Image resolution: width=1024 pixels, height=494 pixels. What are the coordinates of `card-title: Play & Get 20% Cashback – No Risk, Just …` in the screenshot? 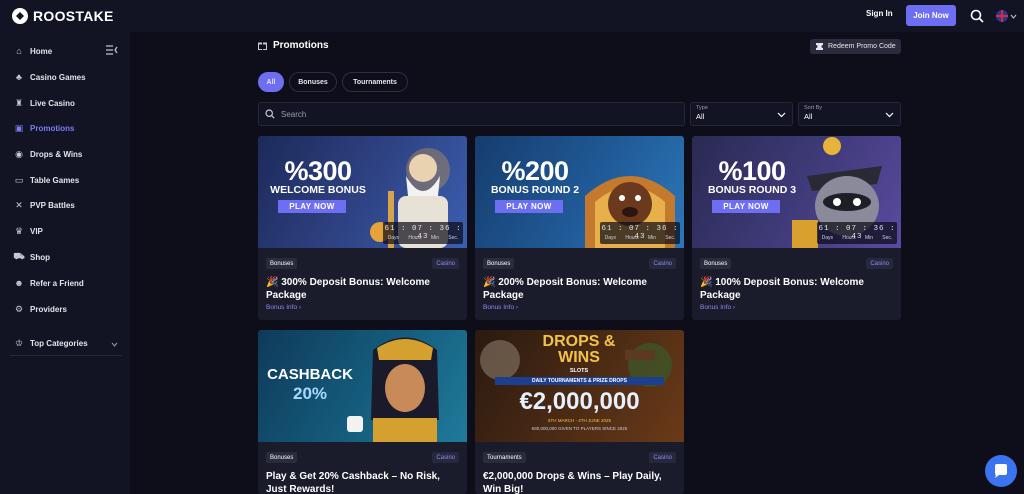 It's located at (362, 482).